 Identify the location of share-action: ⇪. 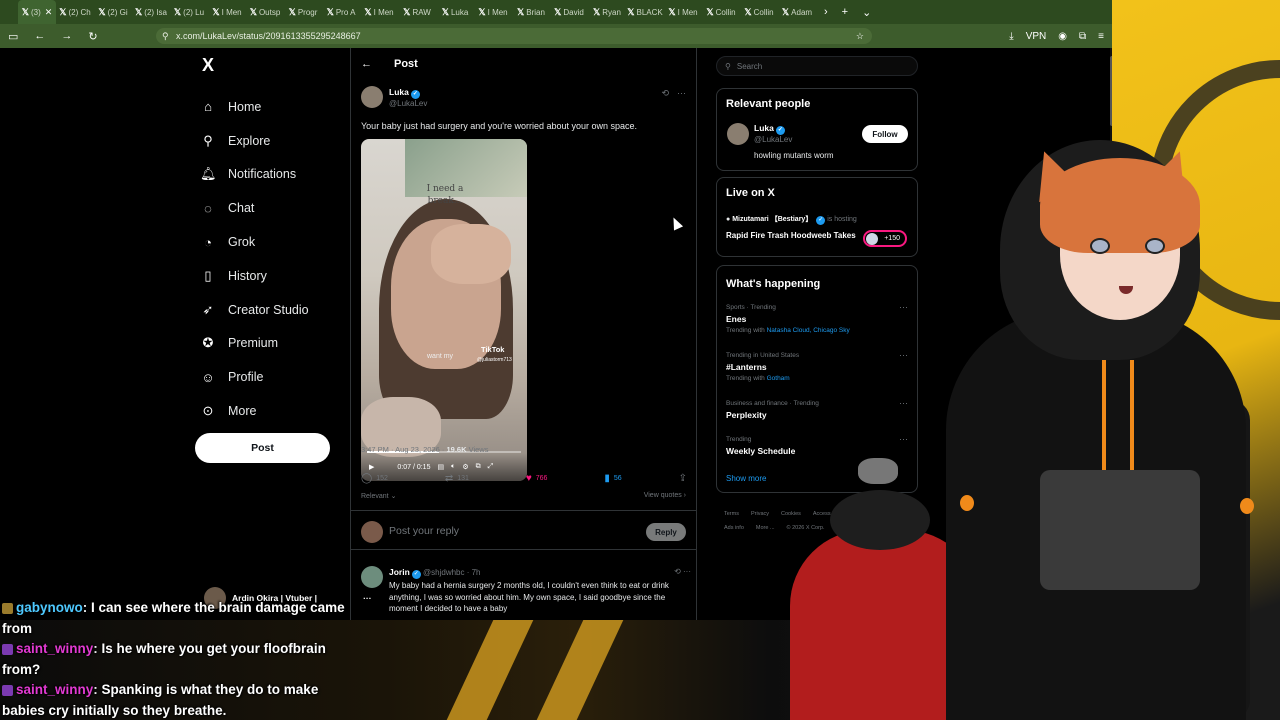
(683, 478).